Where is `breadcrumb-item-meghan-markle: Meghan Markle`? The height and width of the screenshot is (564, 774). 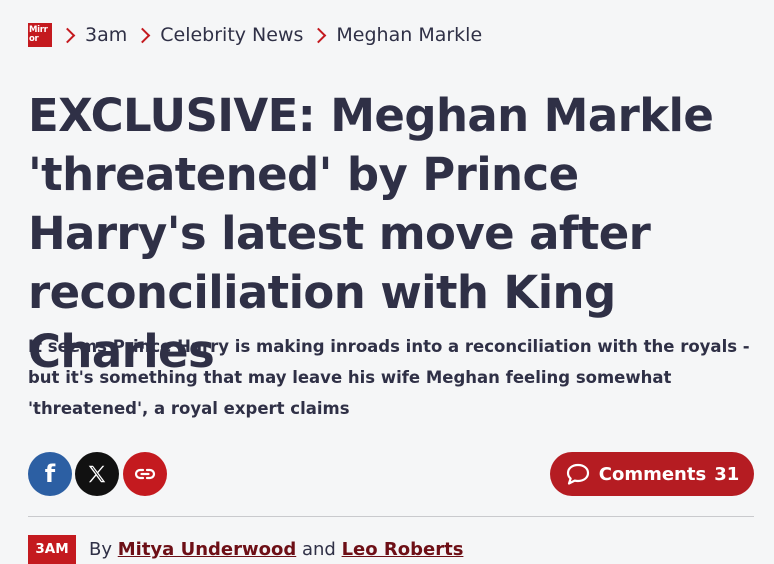
breadcrumb-item-meghan-markle: Meghan Markle is located at coordinates (409, 35).